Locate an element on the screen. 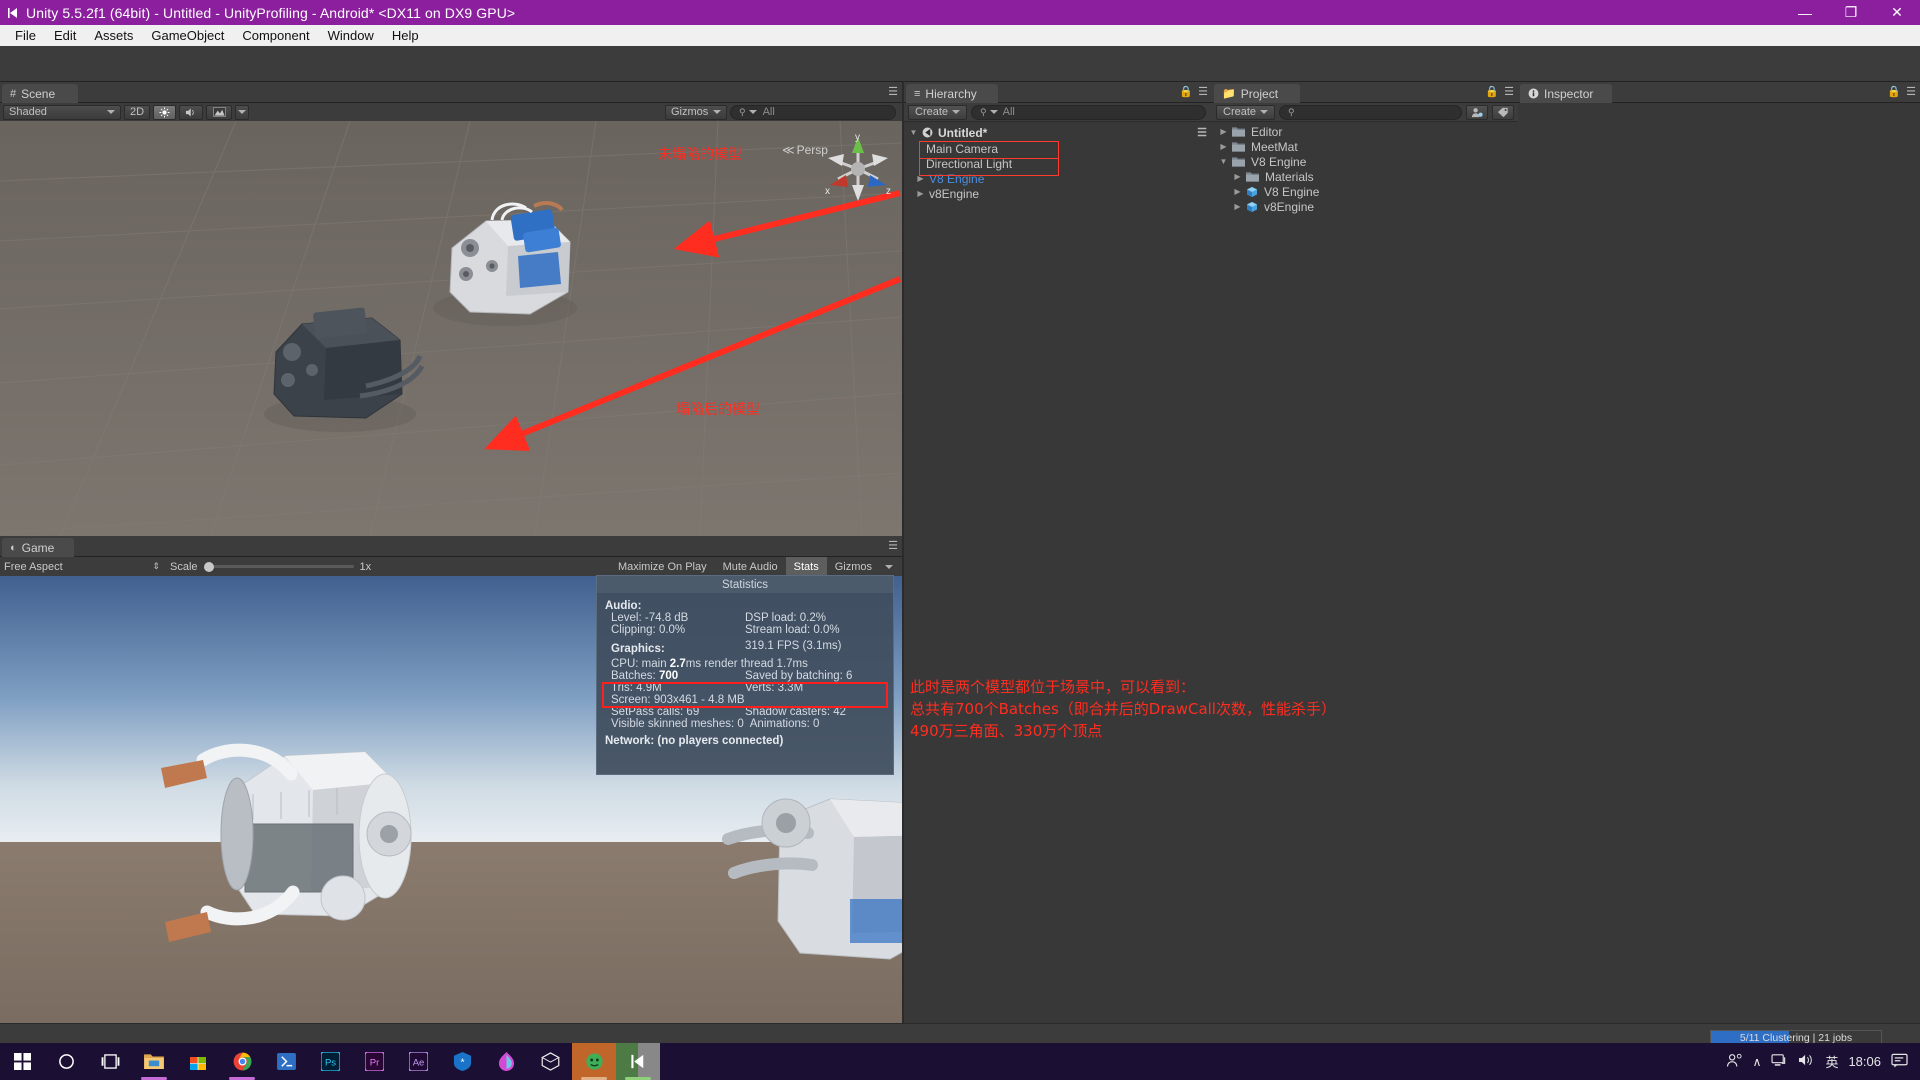 This screenshot has width=1920, height=1080. volume-icon is located at coordinates (1806, 1061).